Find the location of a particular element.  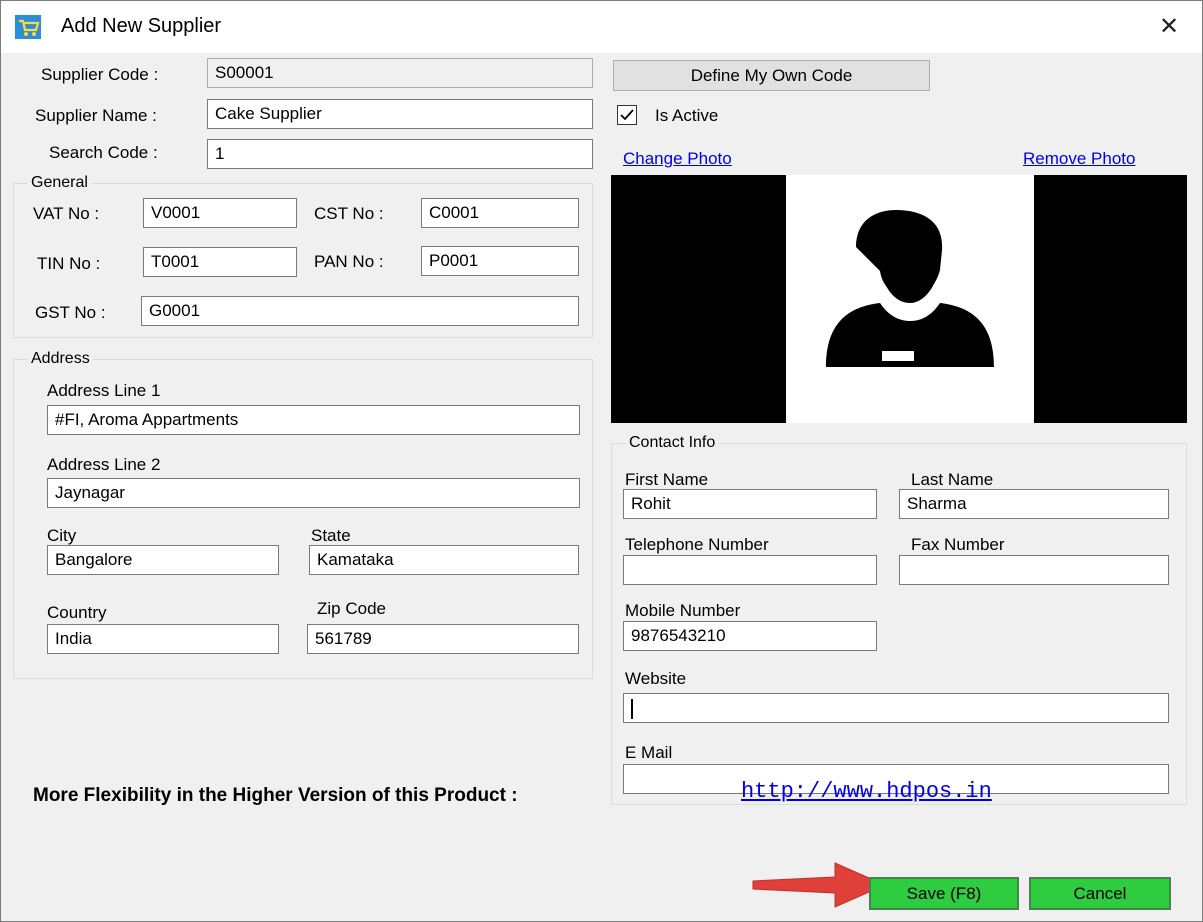

pan-label: PAN No : is located at coordinates (349, 261).